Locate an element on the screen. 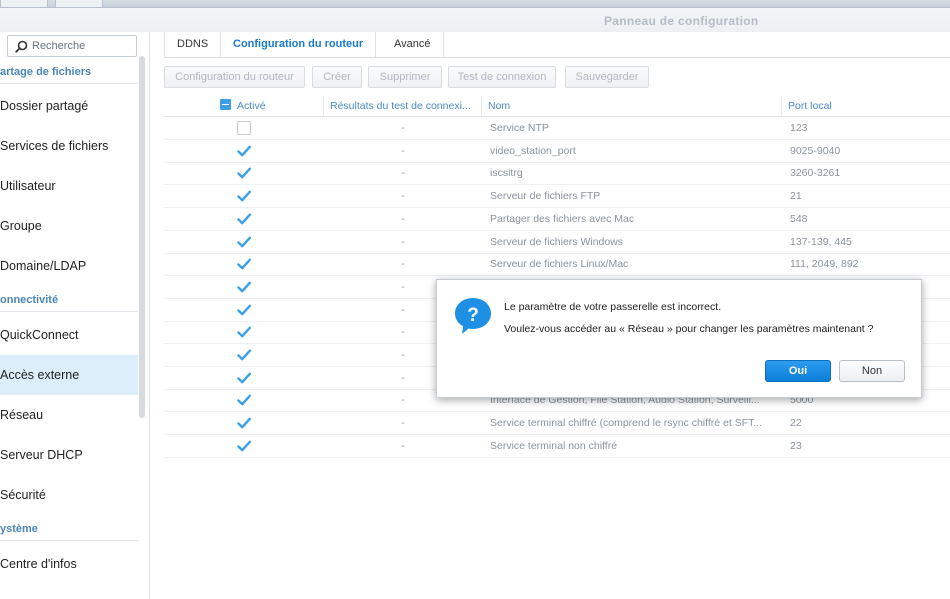 This screenshot has height=599, width=950. tab-advanced: Avancé is located at coordinates (413, 45).